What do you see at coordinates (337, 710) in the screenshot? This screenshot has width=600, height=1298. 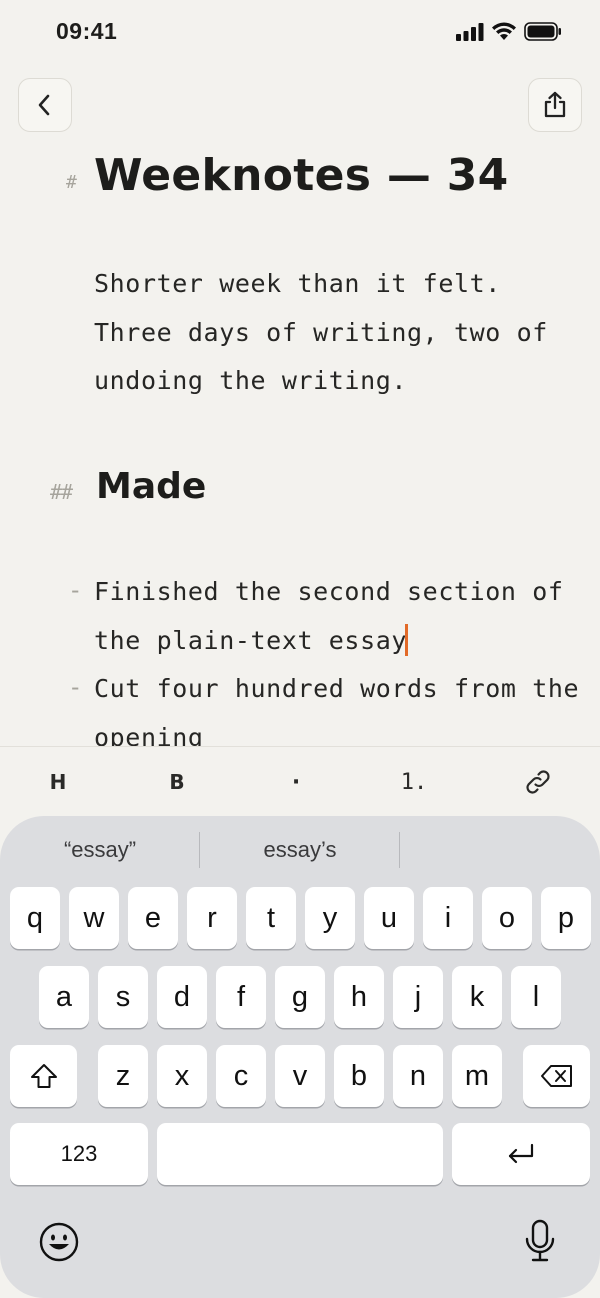 I see `list-item-text: Cut four hundred words from the opening` at bounding box center [337, 710].